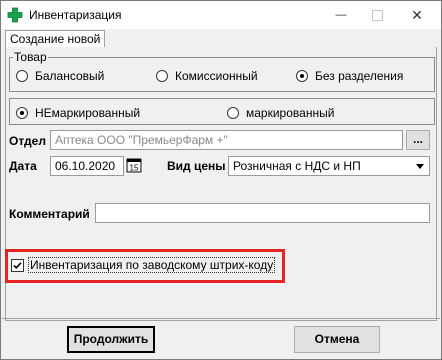  I want to click on minimize-button: —, so click(341, 15).